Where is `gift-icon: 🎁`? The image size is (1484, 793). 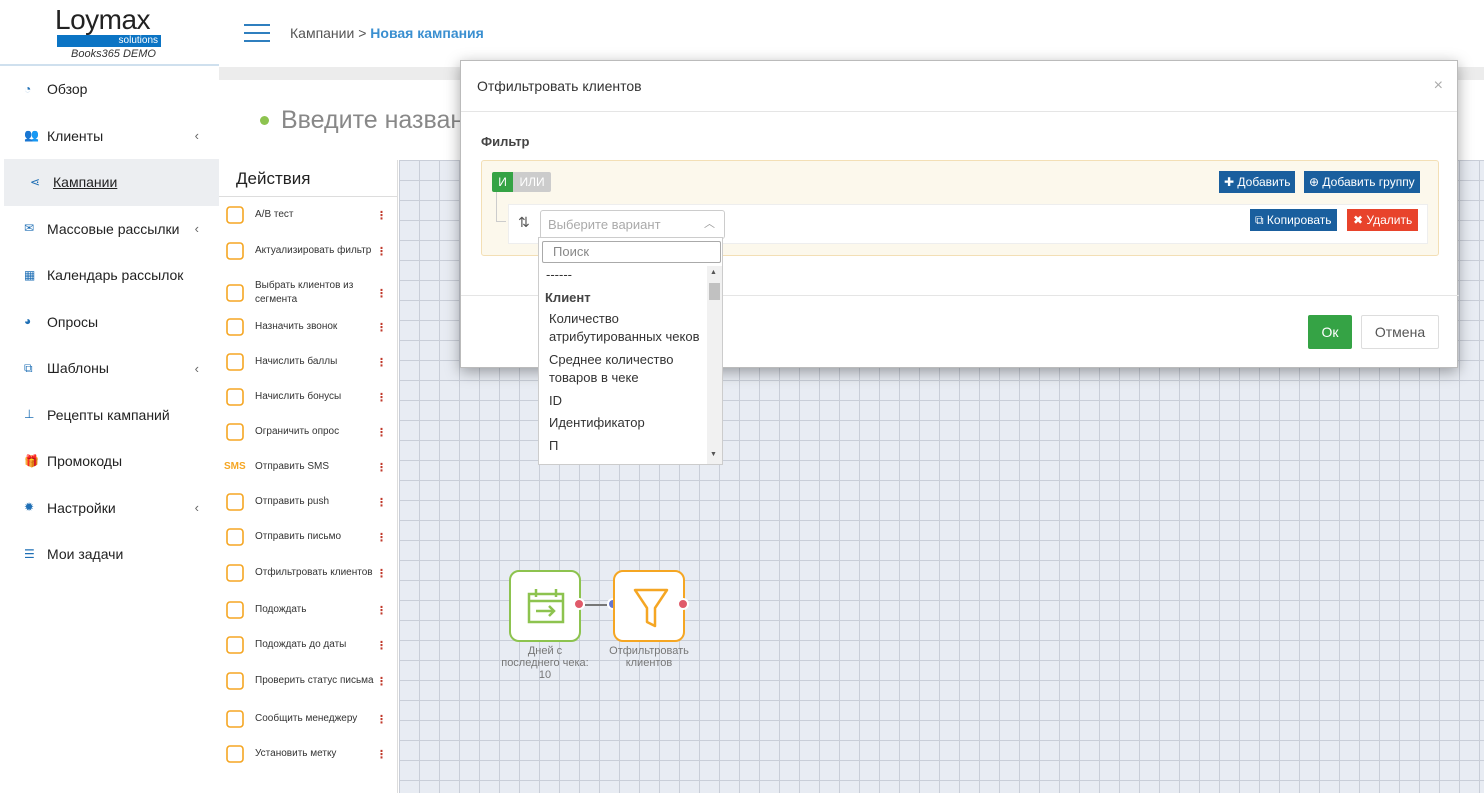
gift-icon: 🎁 is located at coordinates (31, 460).